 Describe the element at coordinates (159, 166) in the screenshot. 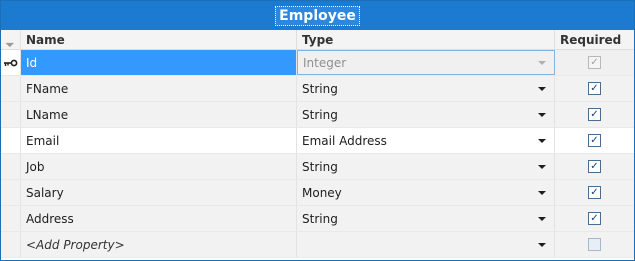

I see `property-name-cell: Job` at that location.